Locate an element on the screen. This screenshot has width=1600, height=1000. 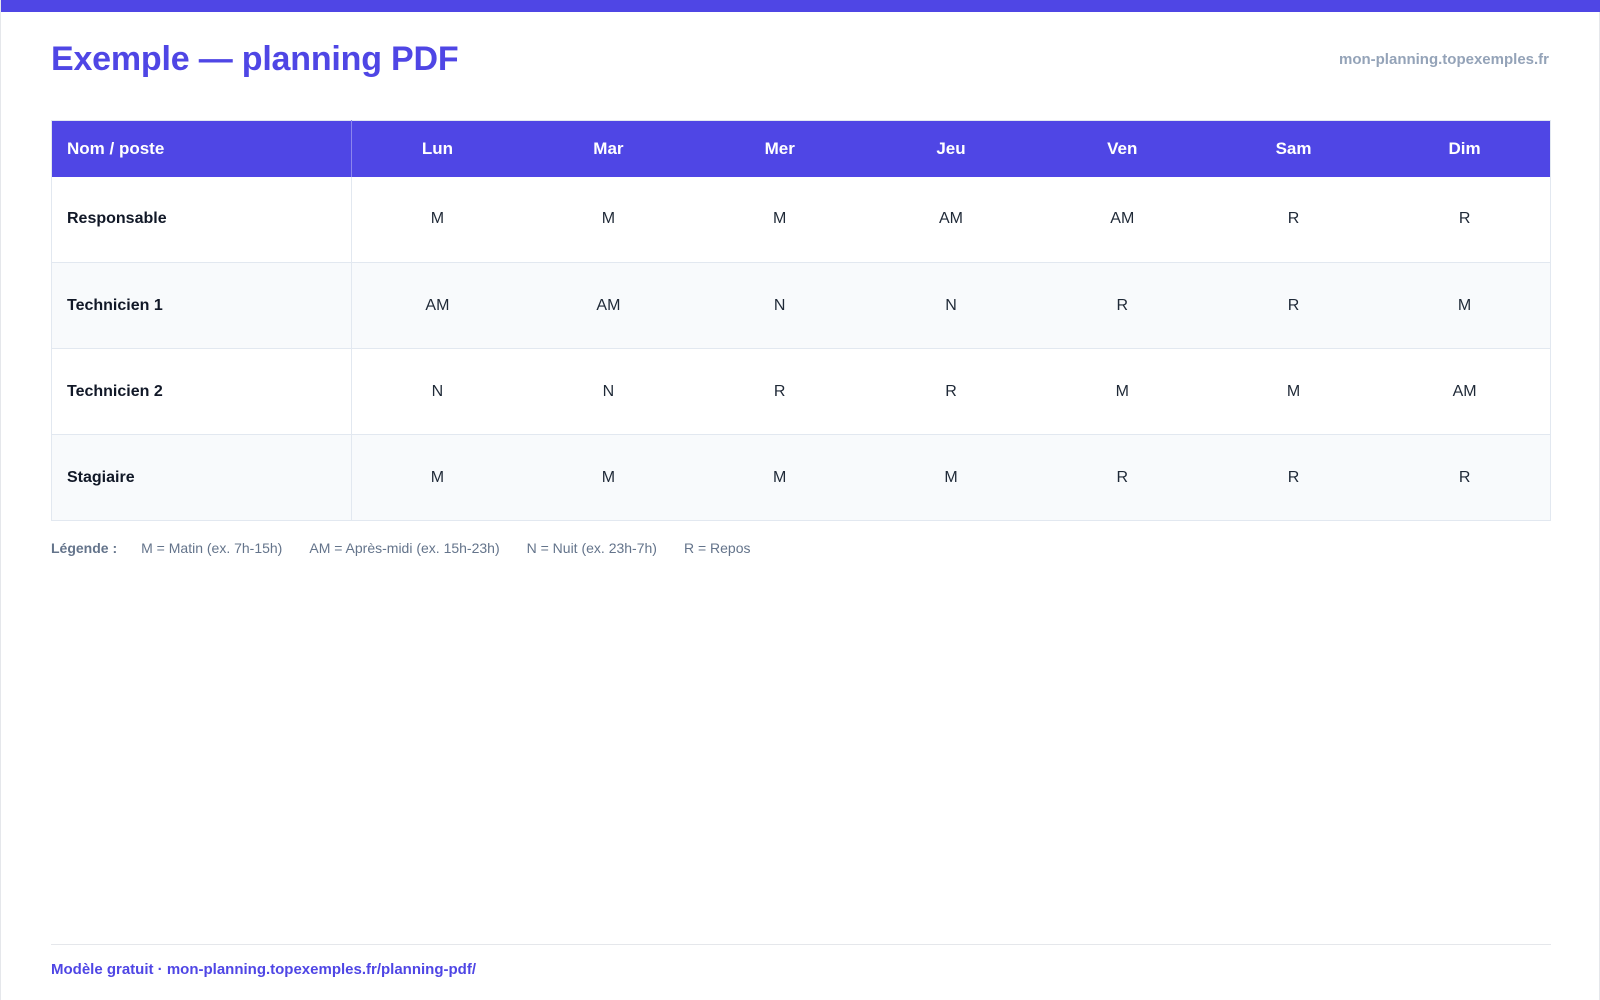
legend-item: R = Repos is located at coordinates (717, 548).